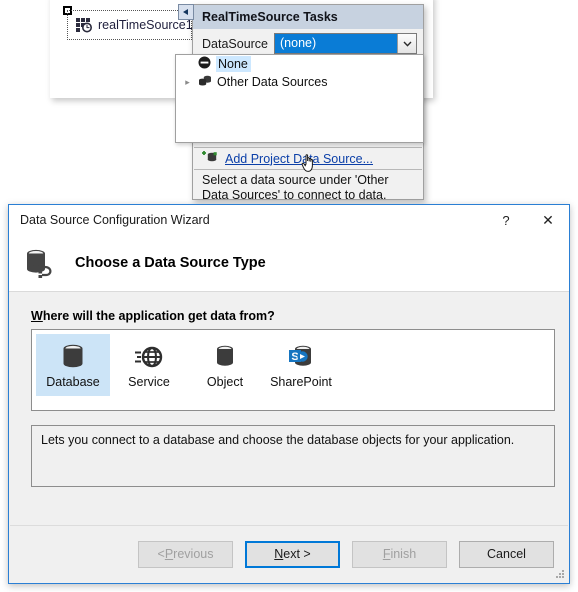  Describe the element at coordinates (560, 574) in the screenshot. I see `resize-grip-icon` at that location.